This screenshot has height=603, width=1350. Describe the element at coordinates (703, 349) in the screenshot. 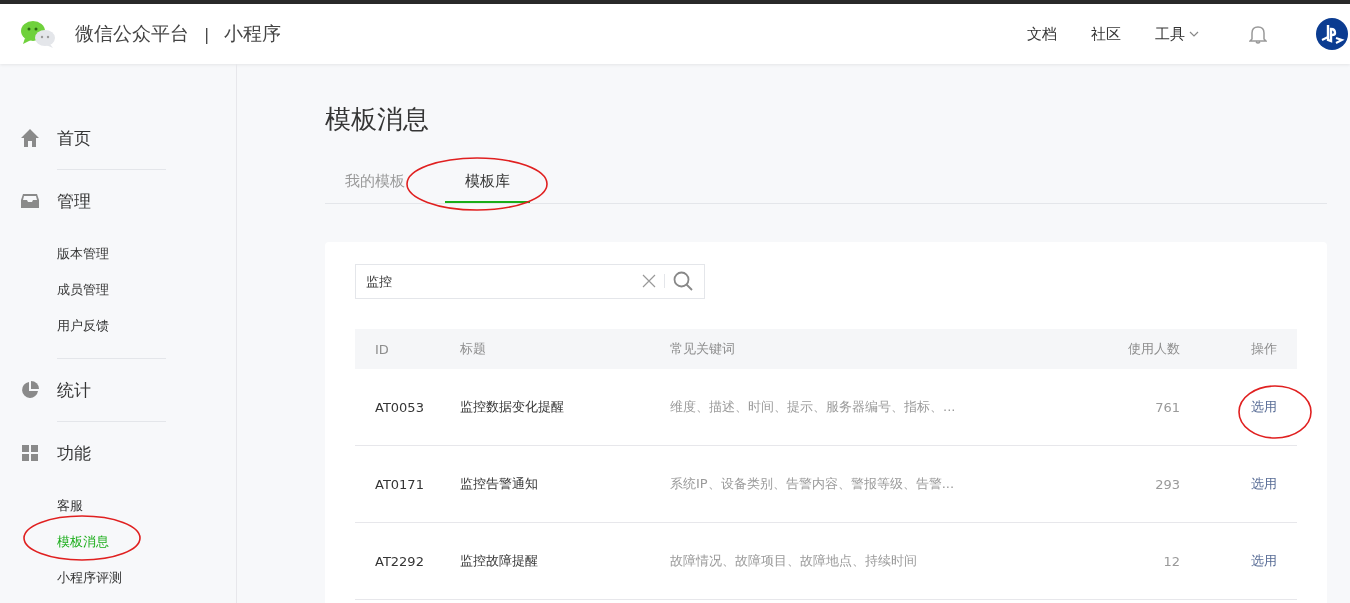

I see `column-header: 常见关键词` at that location.